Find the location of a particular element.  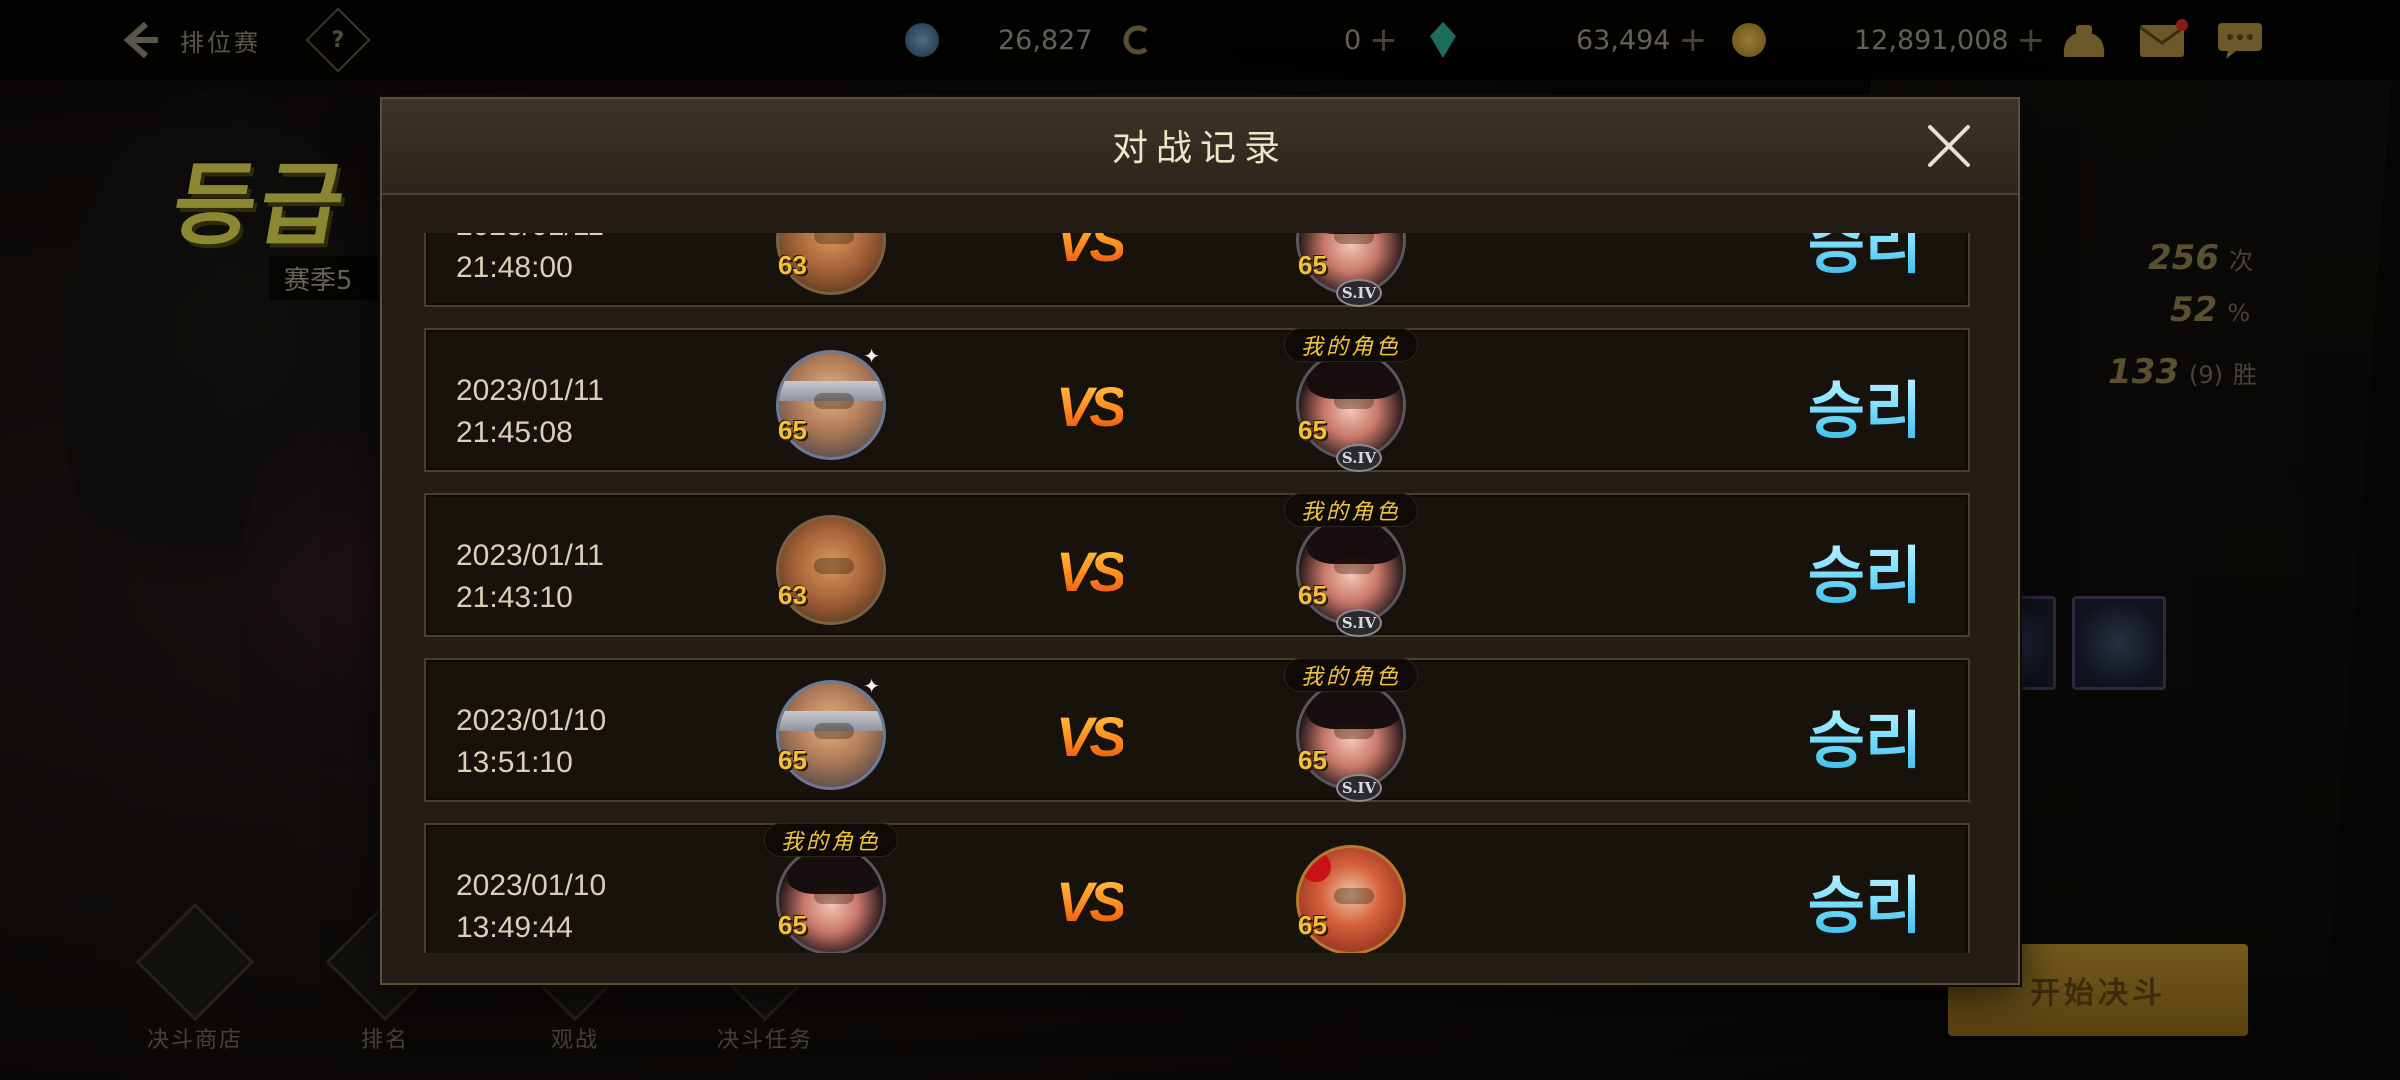

opponent-slot-right: 65 is located at coordinates (1351, 899).